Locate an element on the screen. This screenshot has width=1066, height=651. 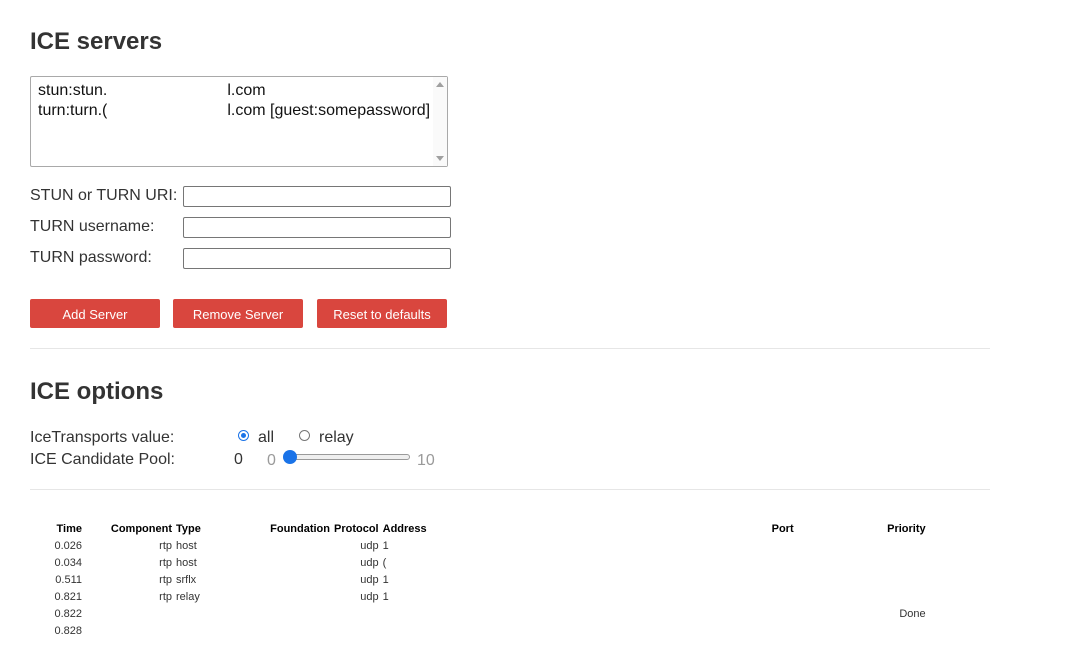
header-component: Component is located at coordinates (141, 528).